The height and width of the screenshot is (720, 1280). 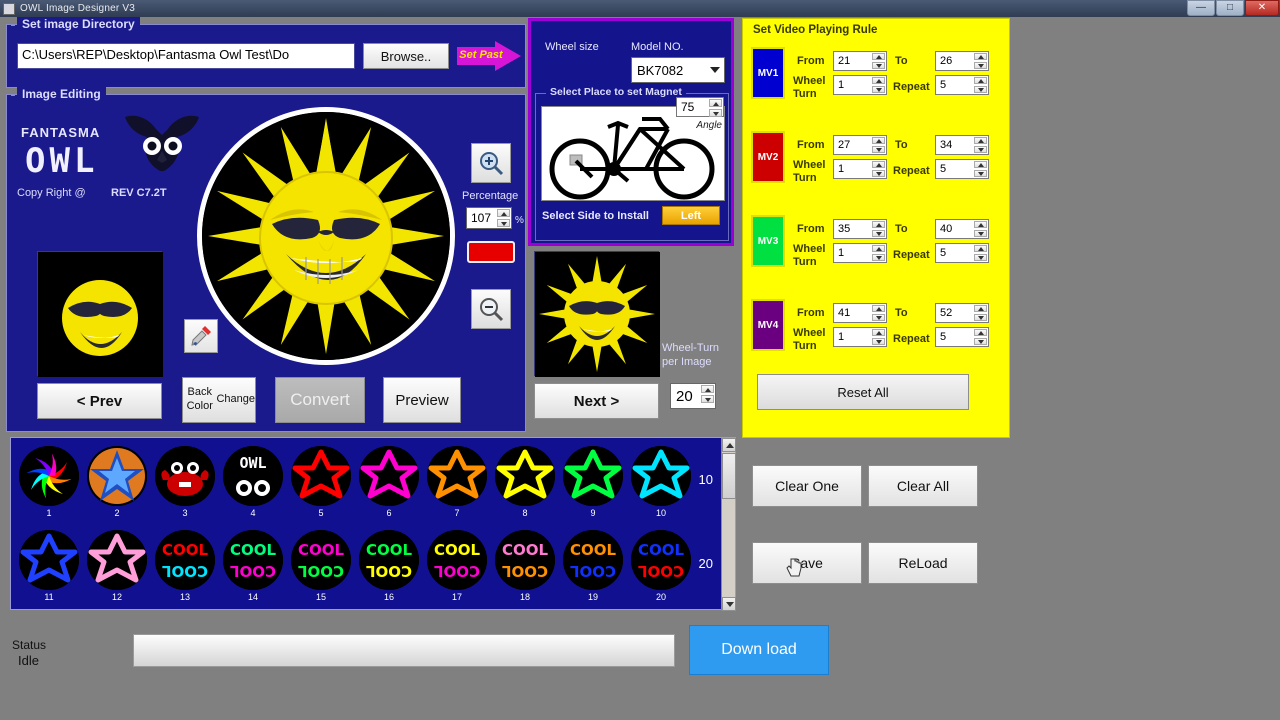 What do you see at coordinates (596, 401) in the screenshot?
I see `next-button: Next >` at bounding box center [596, 401].